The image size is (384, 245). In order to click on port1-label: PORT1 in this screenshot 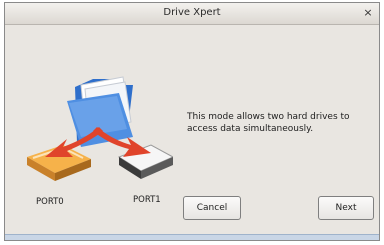, I will do `click(147, 200)`.